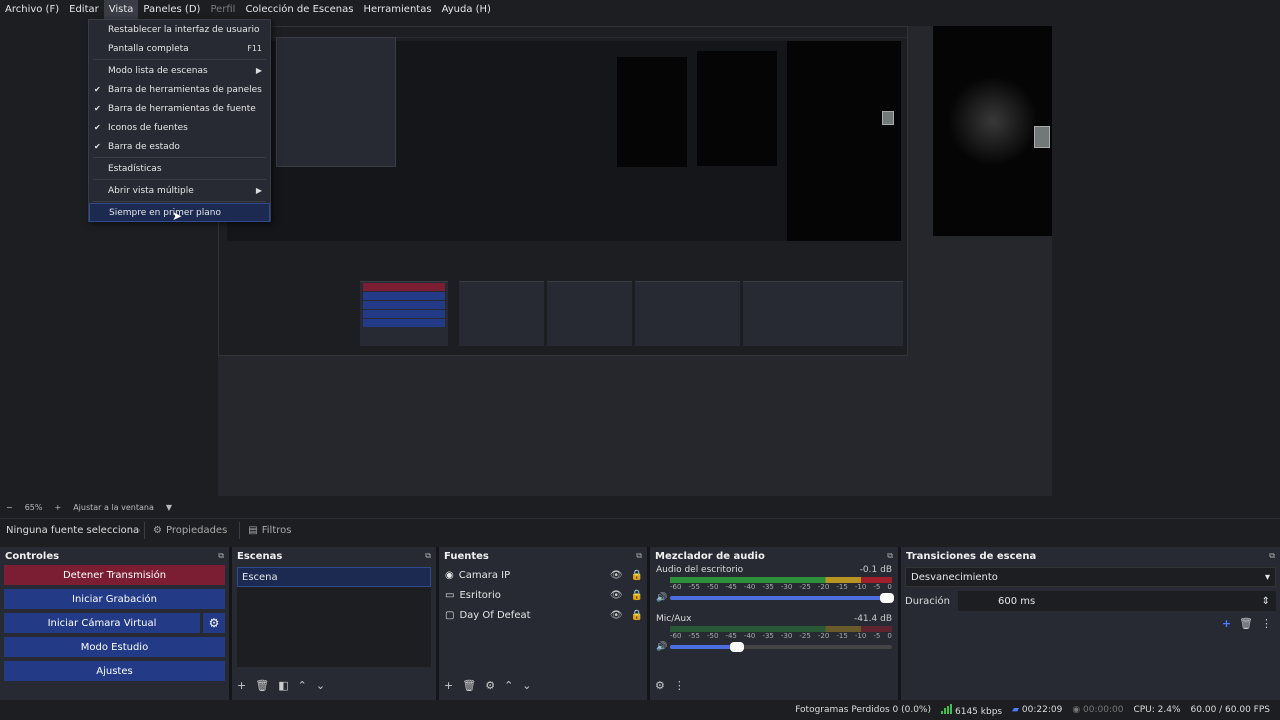 The height and width of the screenshot is (720, 1280). What do you see at coordinates (480, 595) in the screenshot?
I see `source-label: Esritorio` at bounding box center [480, 595].